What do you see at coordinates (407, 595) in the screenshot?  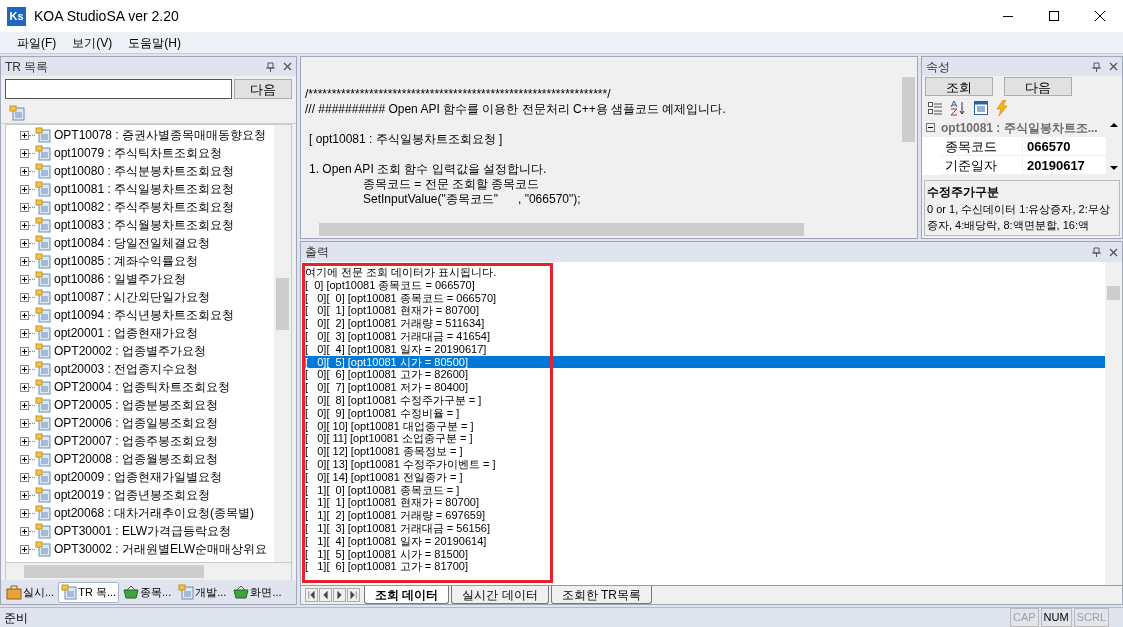 I see `sheet-tab: 조회 데이터` at bounding box center [407, 595].